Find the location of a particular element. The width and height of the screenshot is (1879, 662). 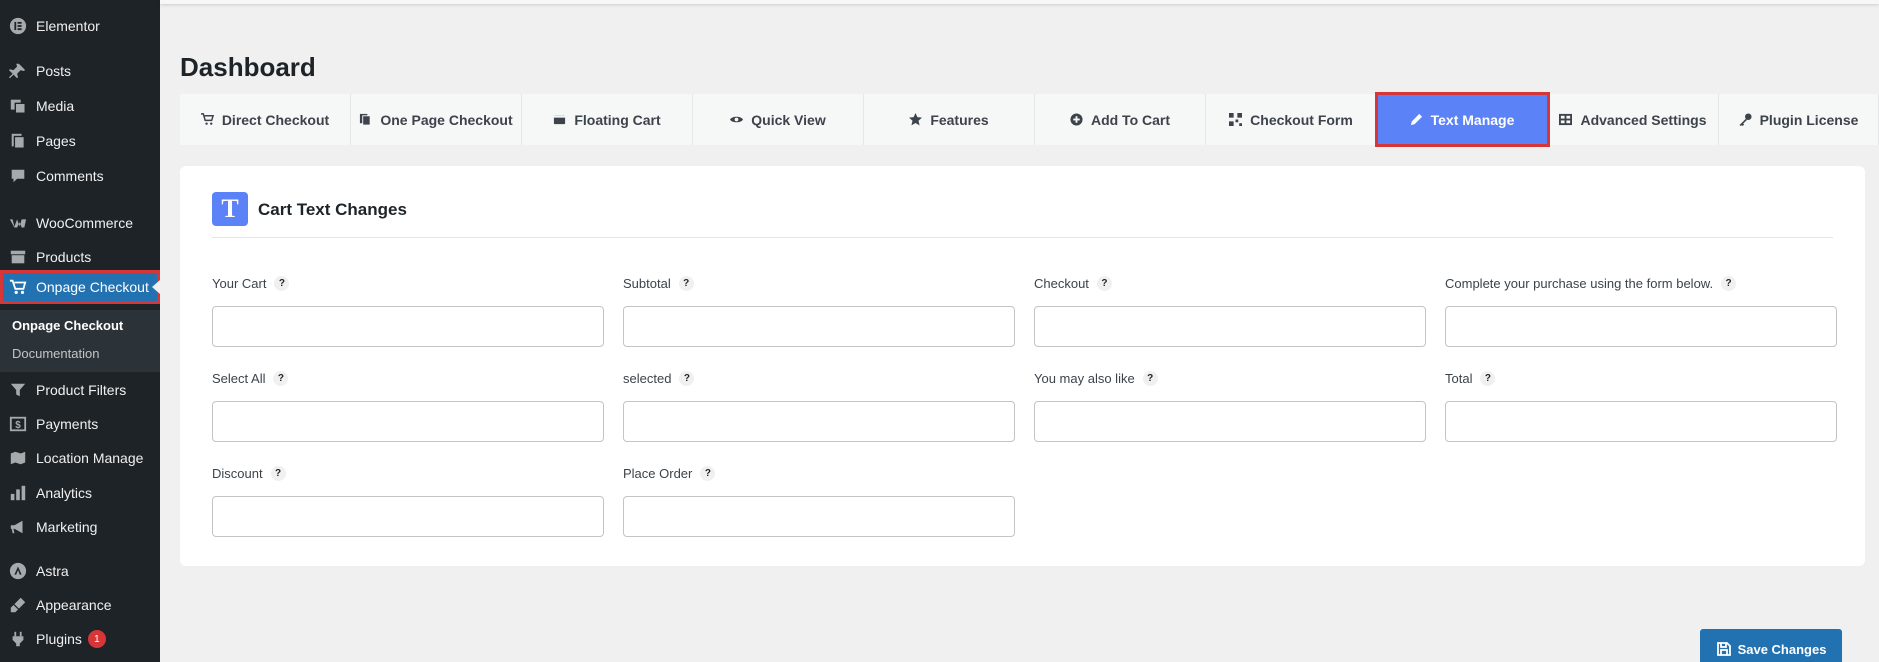

tab-quick-view: Quick View is located at coordinates (778, 119).